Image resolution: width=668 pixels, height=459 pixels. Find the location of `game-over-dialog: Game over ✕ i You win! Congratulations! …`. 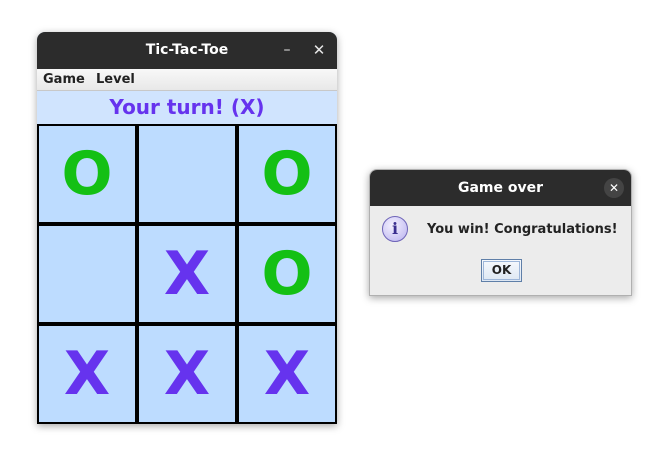

game-over-dialog: Game over ✕ i You win! Congratulations! … is located at coordinates (500, 232).